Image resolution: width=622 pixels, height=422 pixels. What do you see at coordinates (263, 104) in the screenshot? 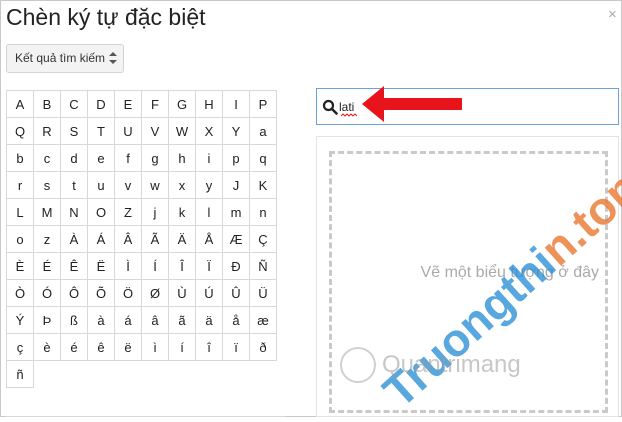
I see `character-cell: P` at bounding box center [263, 104].